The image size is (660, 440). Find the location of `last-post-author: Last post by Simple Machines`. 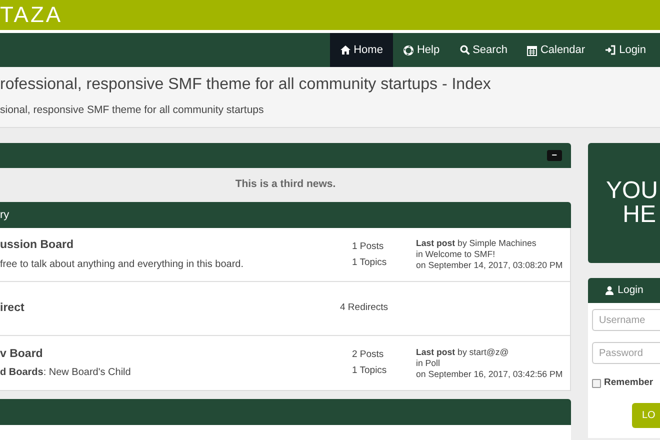

last-post-author: Last post by Simple Machines is located at coordinates (477, 243).